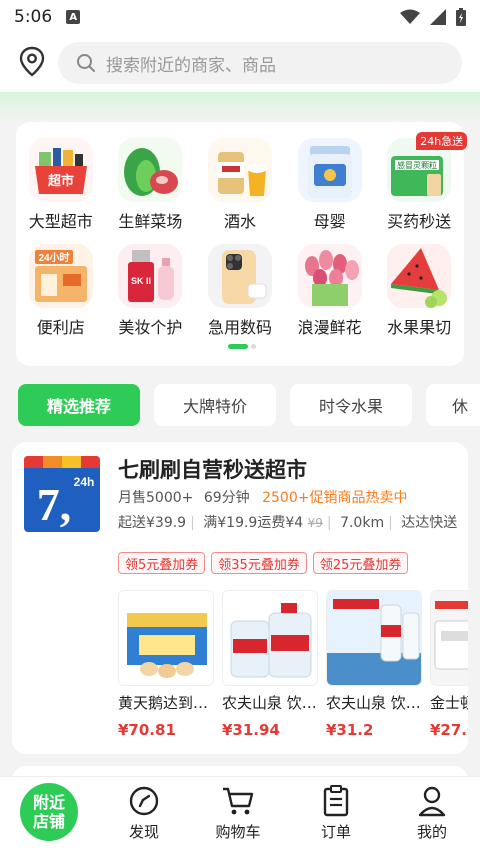 The height and width of the screenshot is (853, 480). I want to click on nav-cart: 购物车, so click(238, 813).